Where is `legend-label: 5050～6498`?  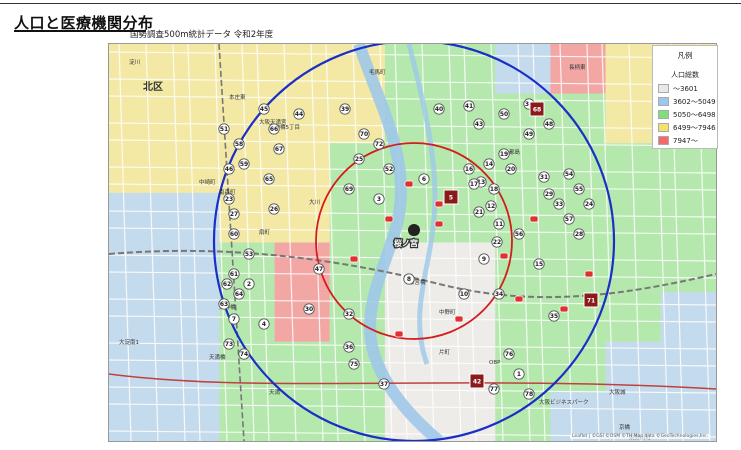 legend-label: 5050～6498 is located at coordinates (694, 114).